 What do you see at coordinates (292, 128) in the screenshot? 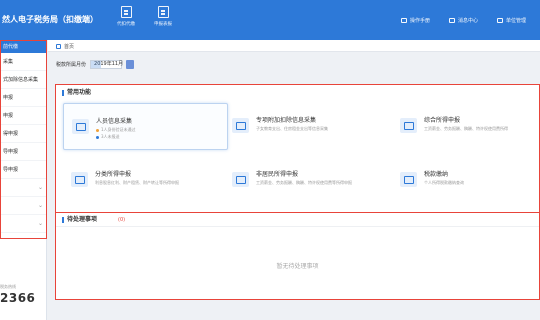
I see `card-detail: 子女教育支出、住房租金支出等信息采集` at bounding box center [292, 128].